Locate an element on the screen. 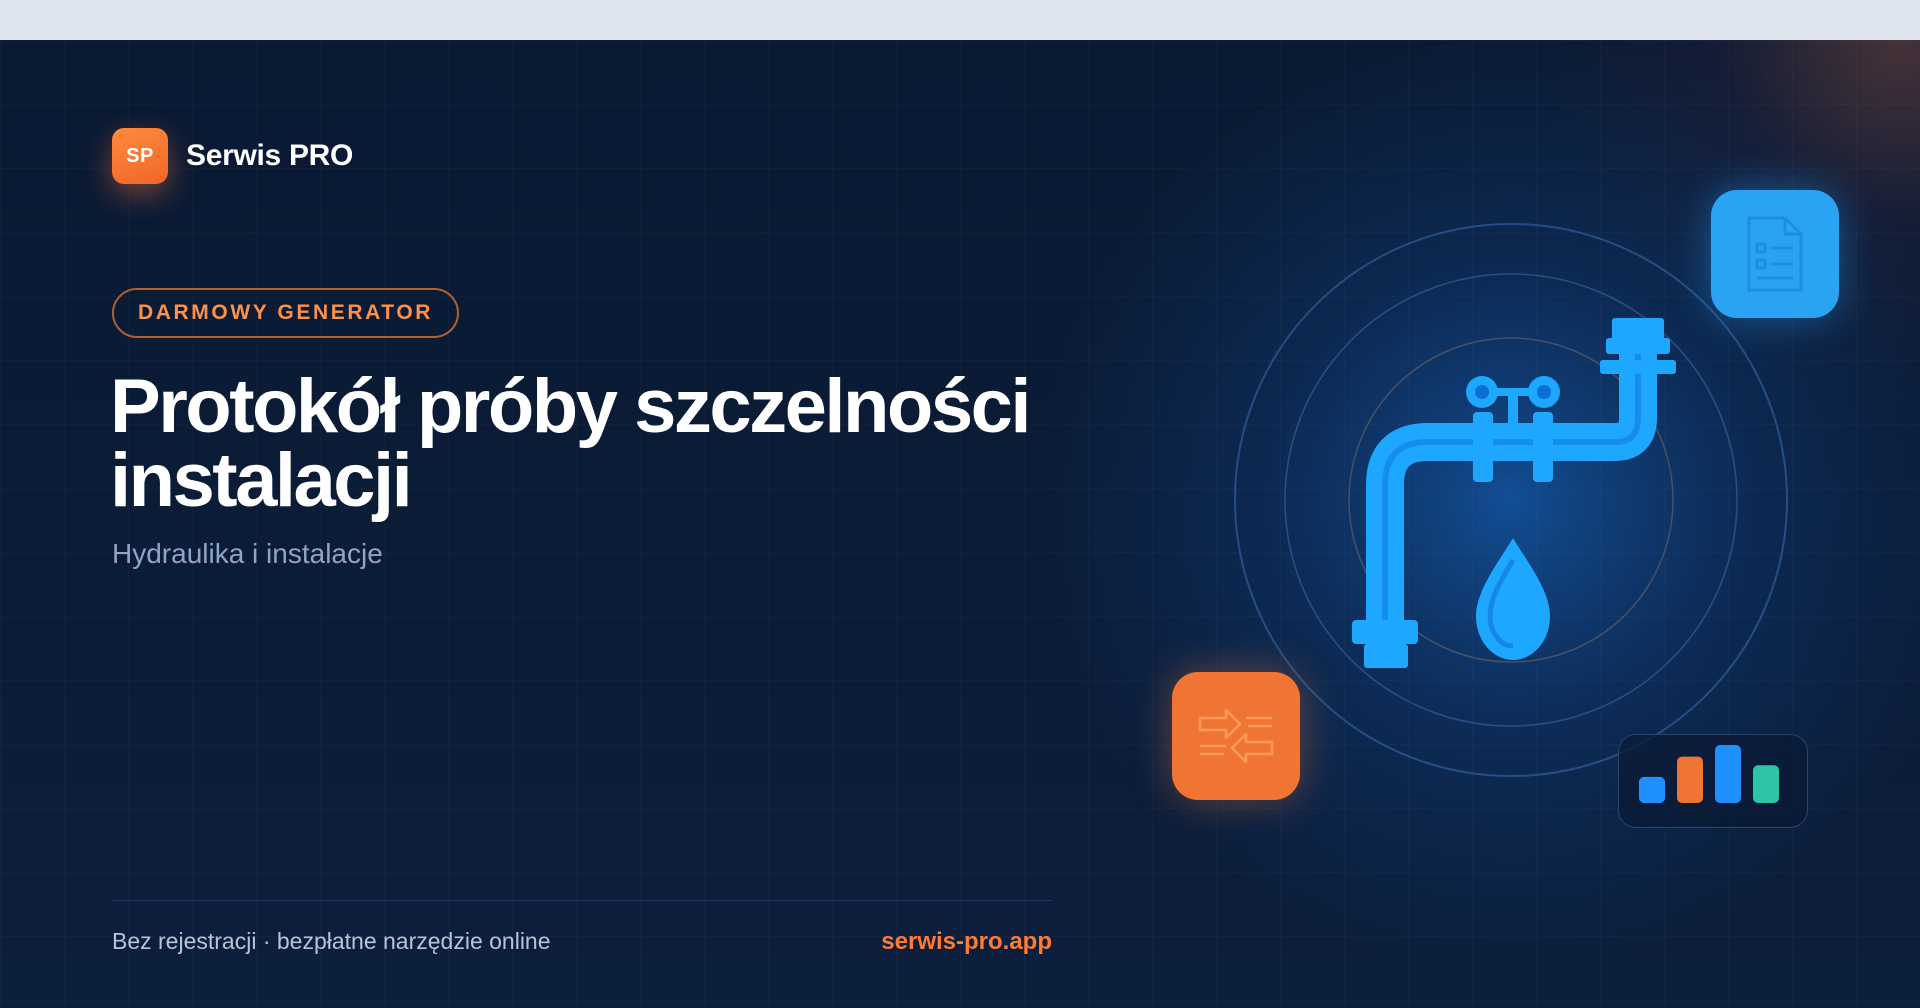 This screenshot has height=1008, width=1920. document-tile is located at coordinates (1775, 254).